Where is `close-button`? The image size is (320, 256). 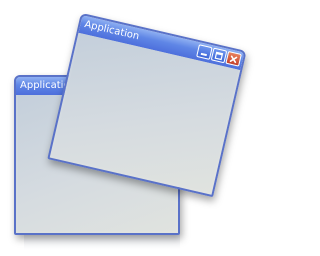
close-button is located at coordinates (233, 58).